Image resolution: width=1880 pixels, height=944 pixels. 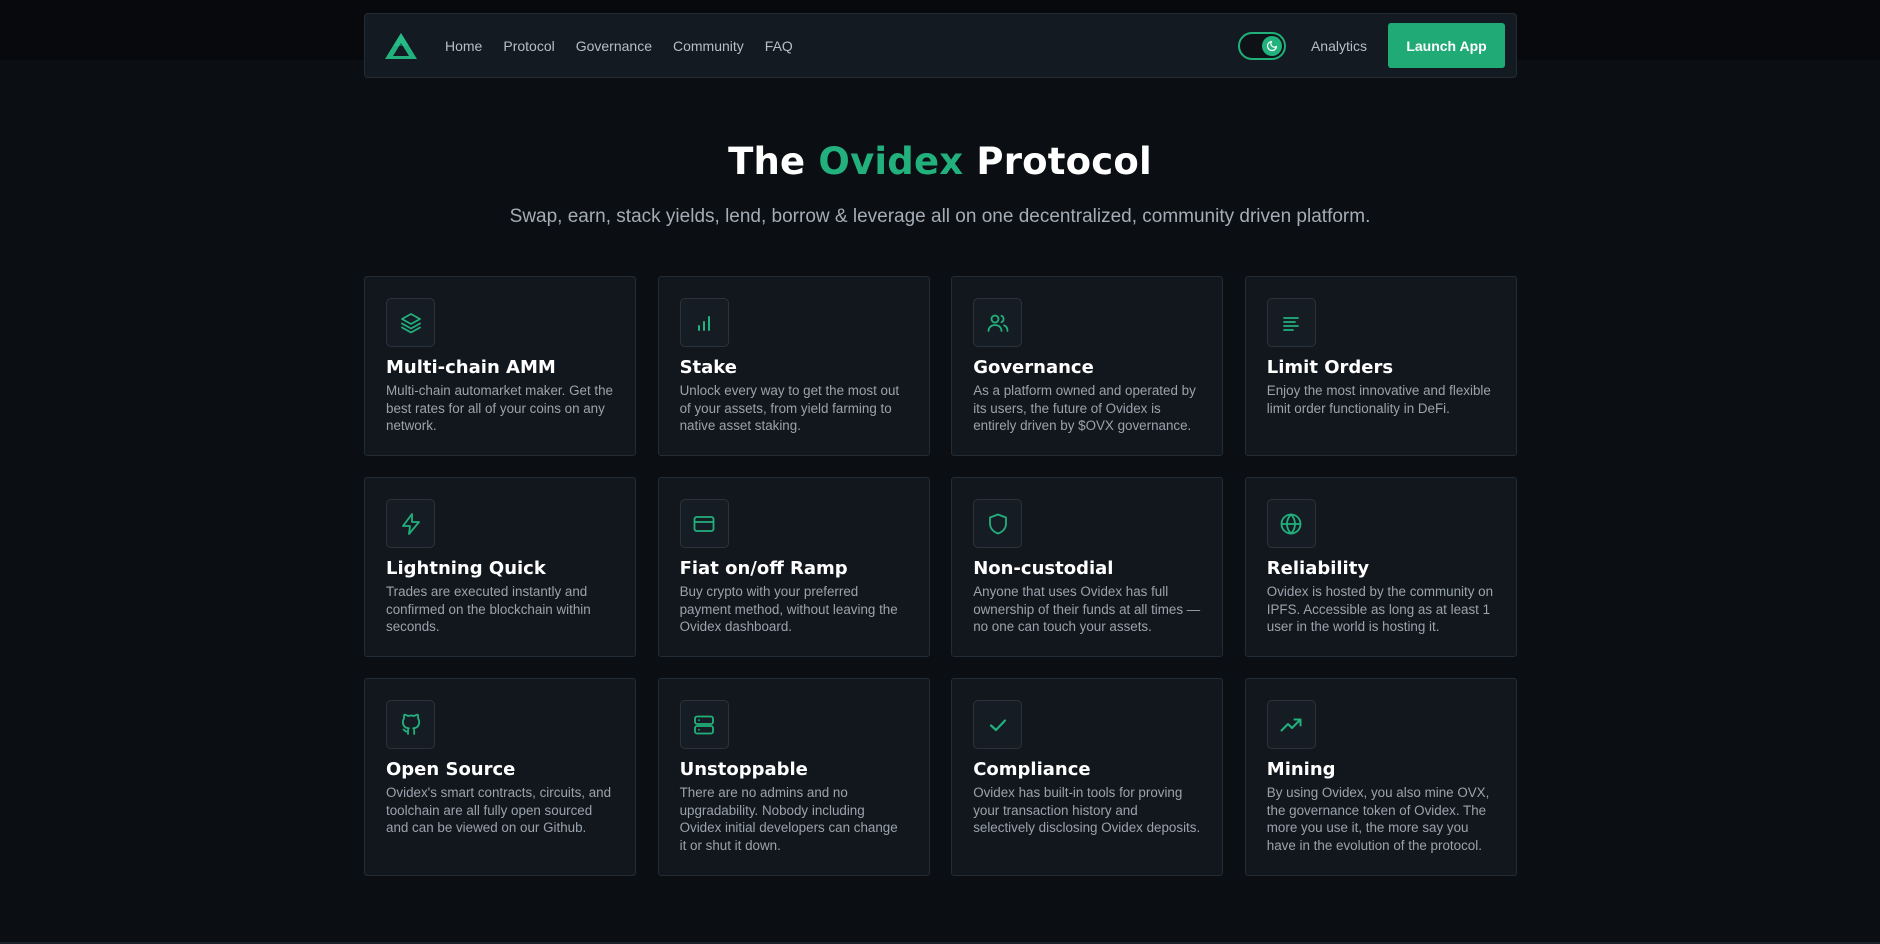 I want to click on launch-app-button: Launch App, so click(x=1446, y=45).